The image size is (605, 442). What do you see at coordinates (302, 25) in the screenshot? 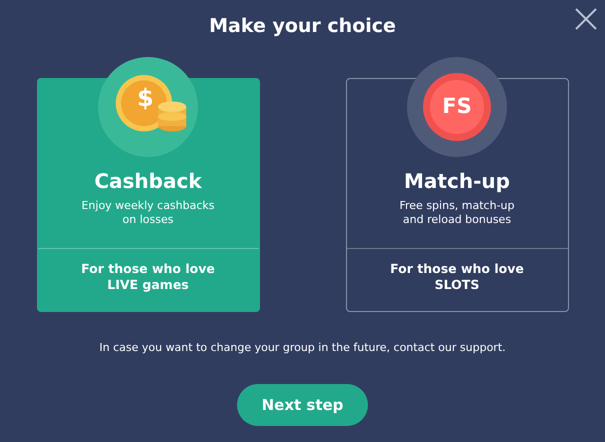
I see `dialog-title: Make your choice` at bounding box center [302, 25].